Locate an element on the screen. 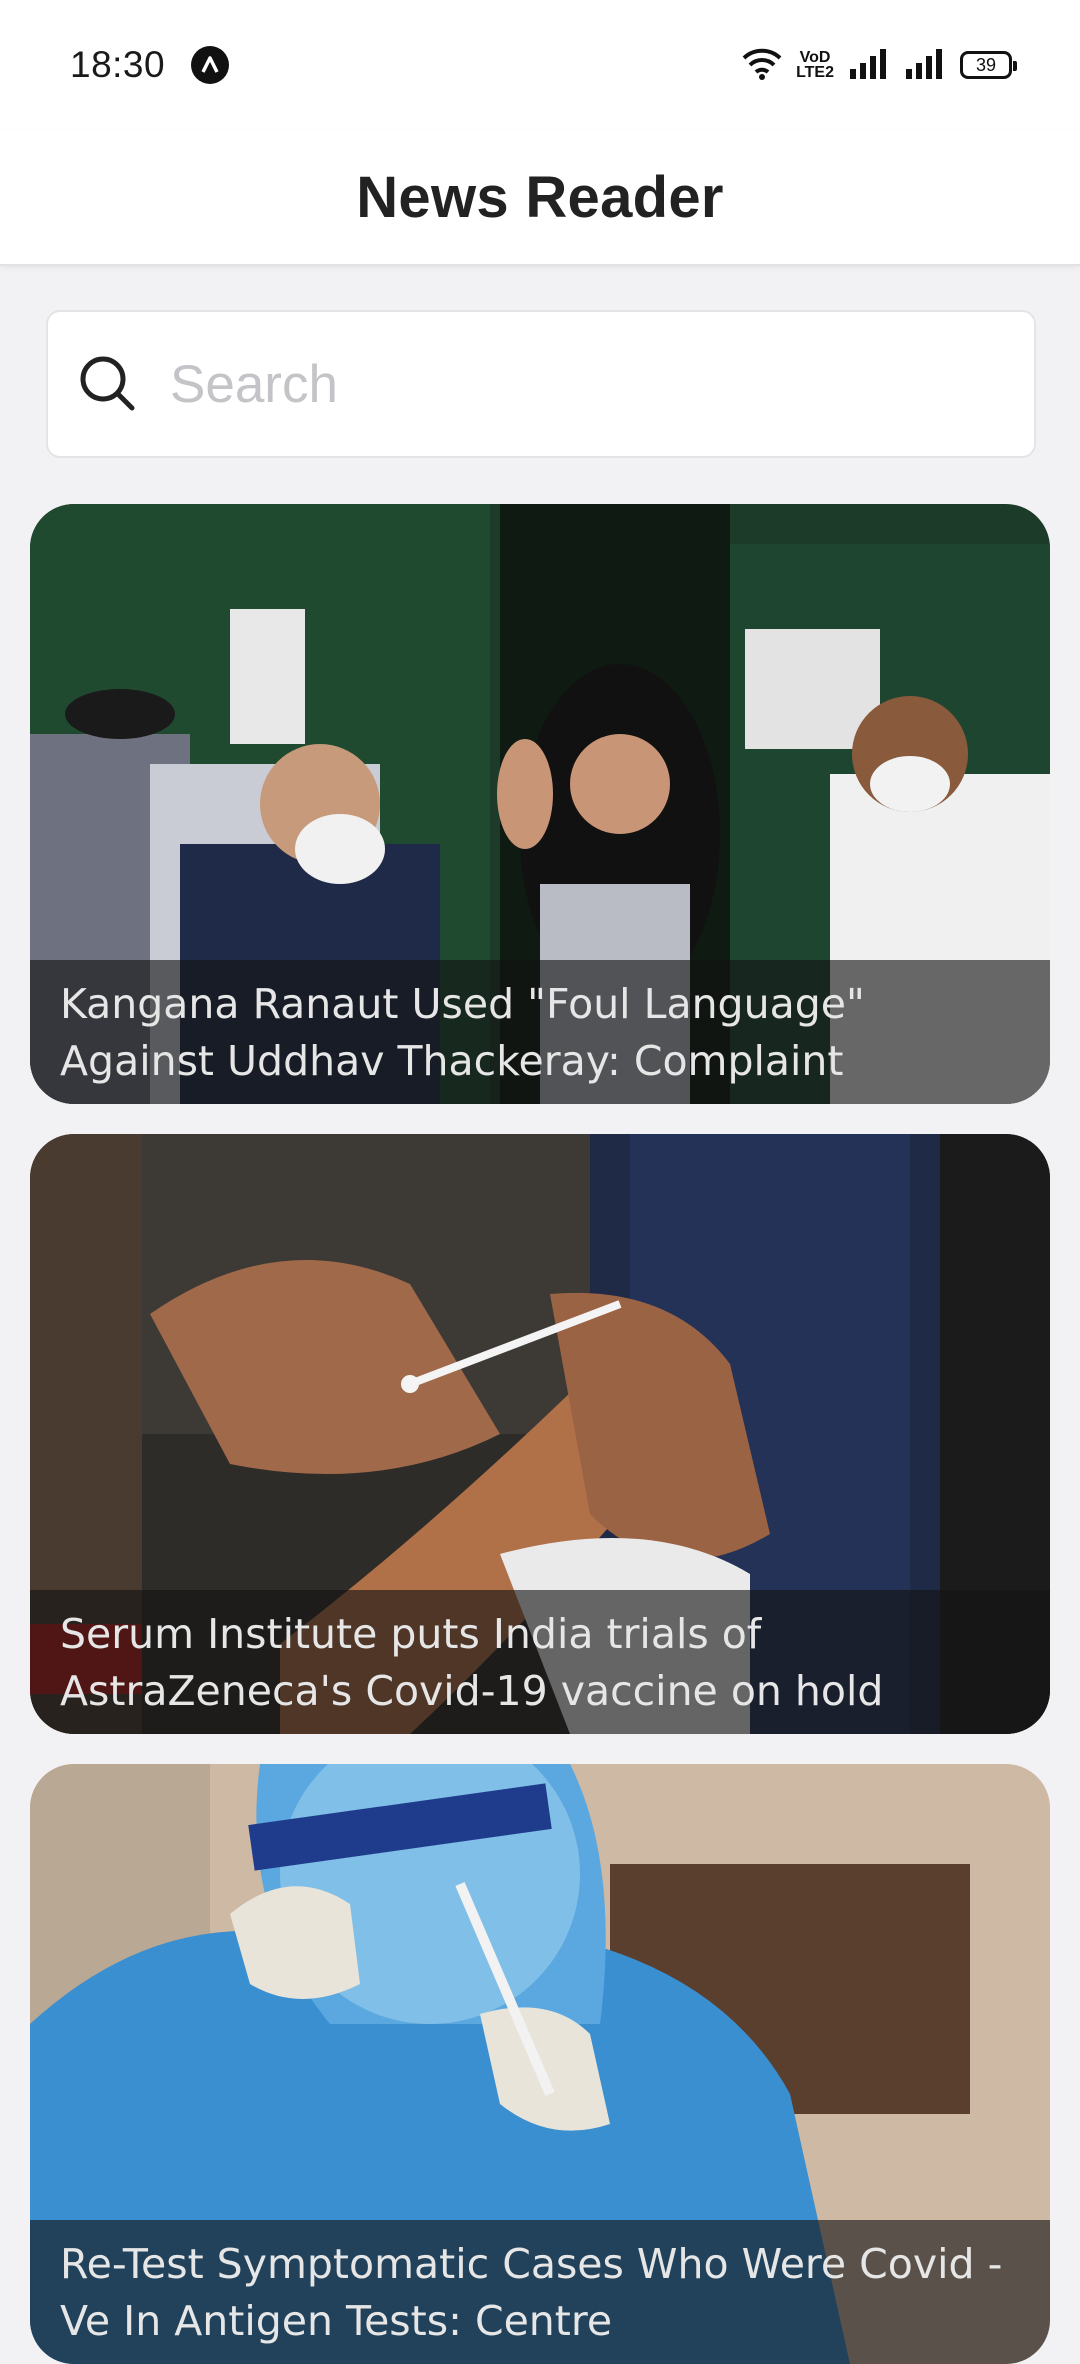 This screenshot has height=2364, width=1080. search-bar is located at coordinates (541, 384).